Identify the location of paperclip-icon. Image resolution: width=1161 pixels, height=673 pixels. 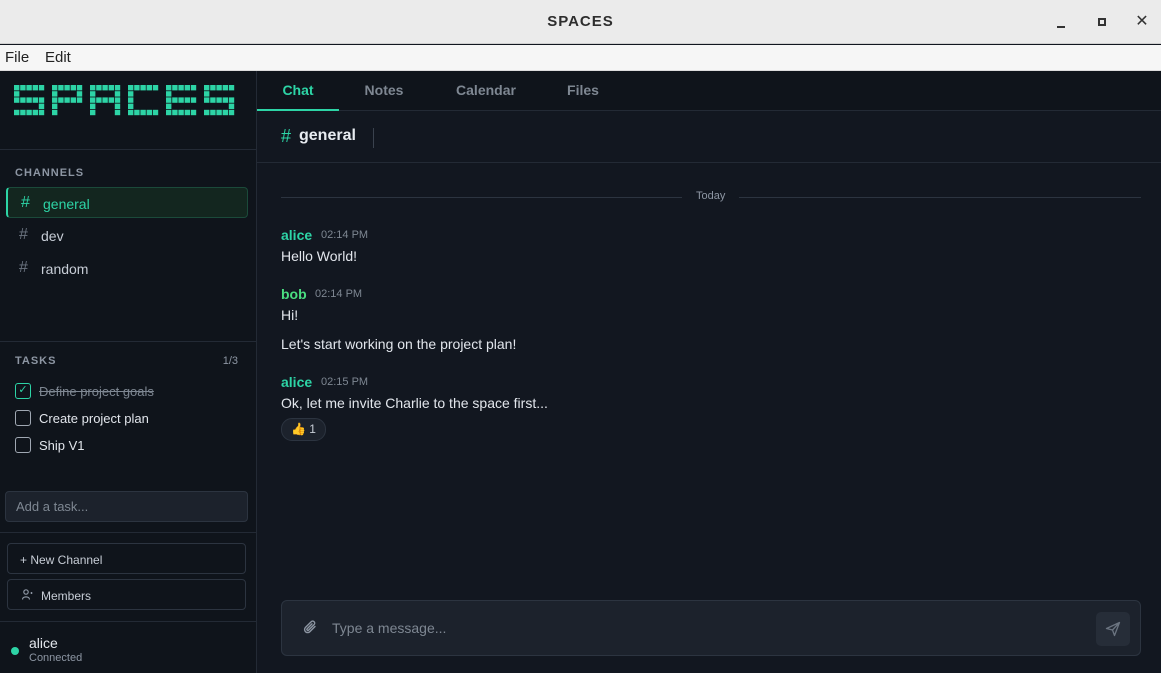
(311, 630).